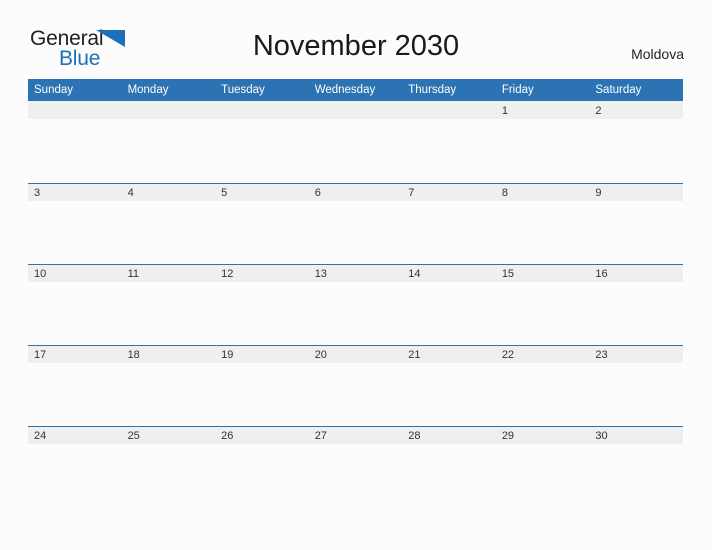 The height and width of the screenshot is (550, 712). What do you see at coordinates (75, 354) in the screenshot?
I see `day-number: 17` at bounding box center [75, 354].